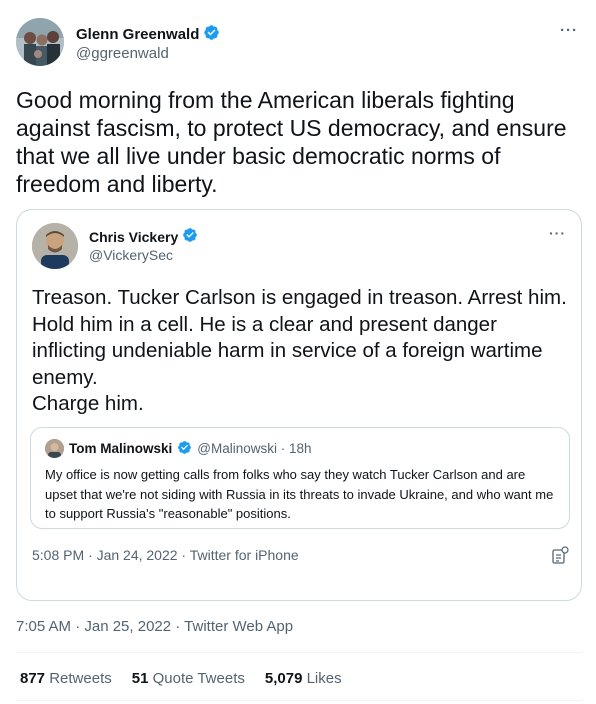  What do you see at coordinates (254, 448) in the screenshot?
I see `nested-author-handle: @Malinowski · 18h` at bounding box center [254, 448].